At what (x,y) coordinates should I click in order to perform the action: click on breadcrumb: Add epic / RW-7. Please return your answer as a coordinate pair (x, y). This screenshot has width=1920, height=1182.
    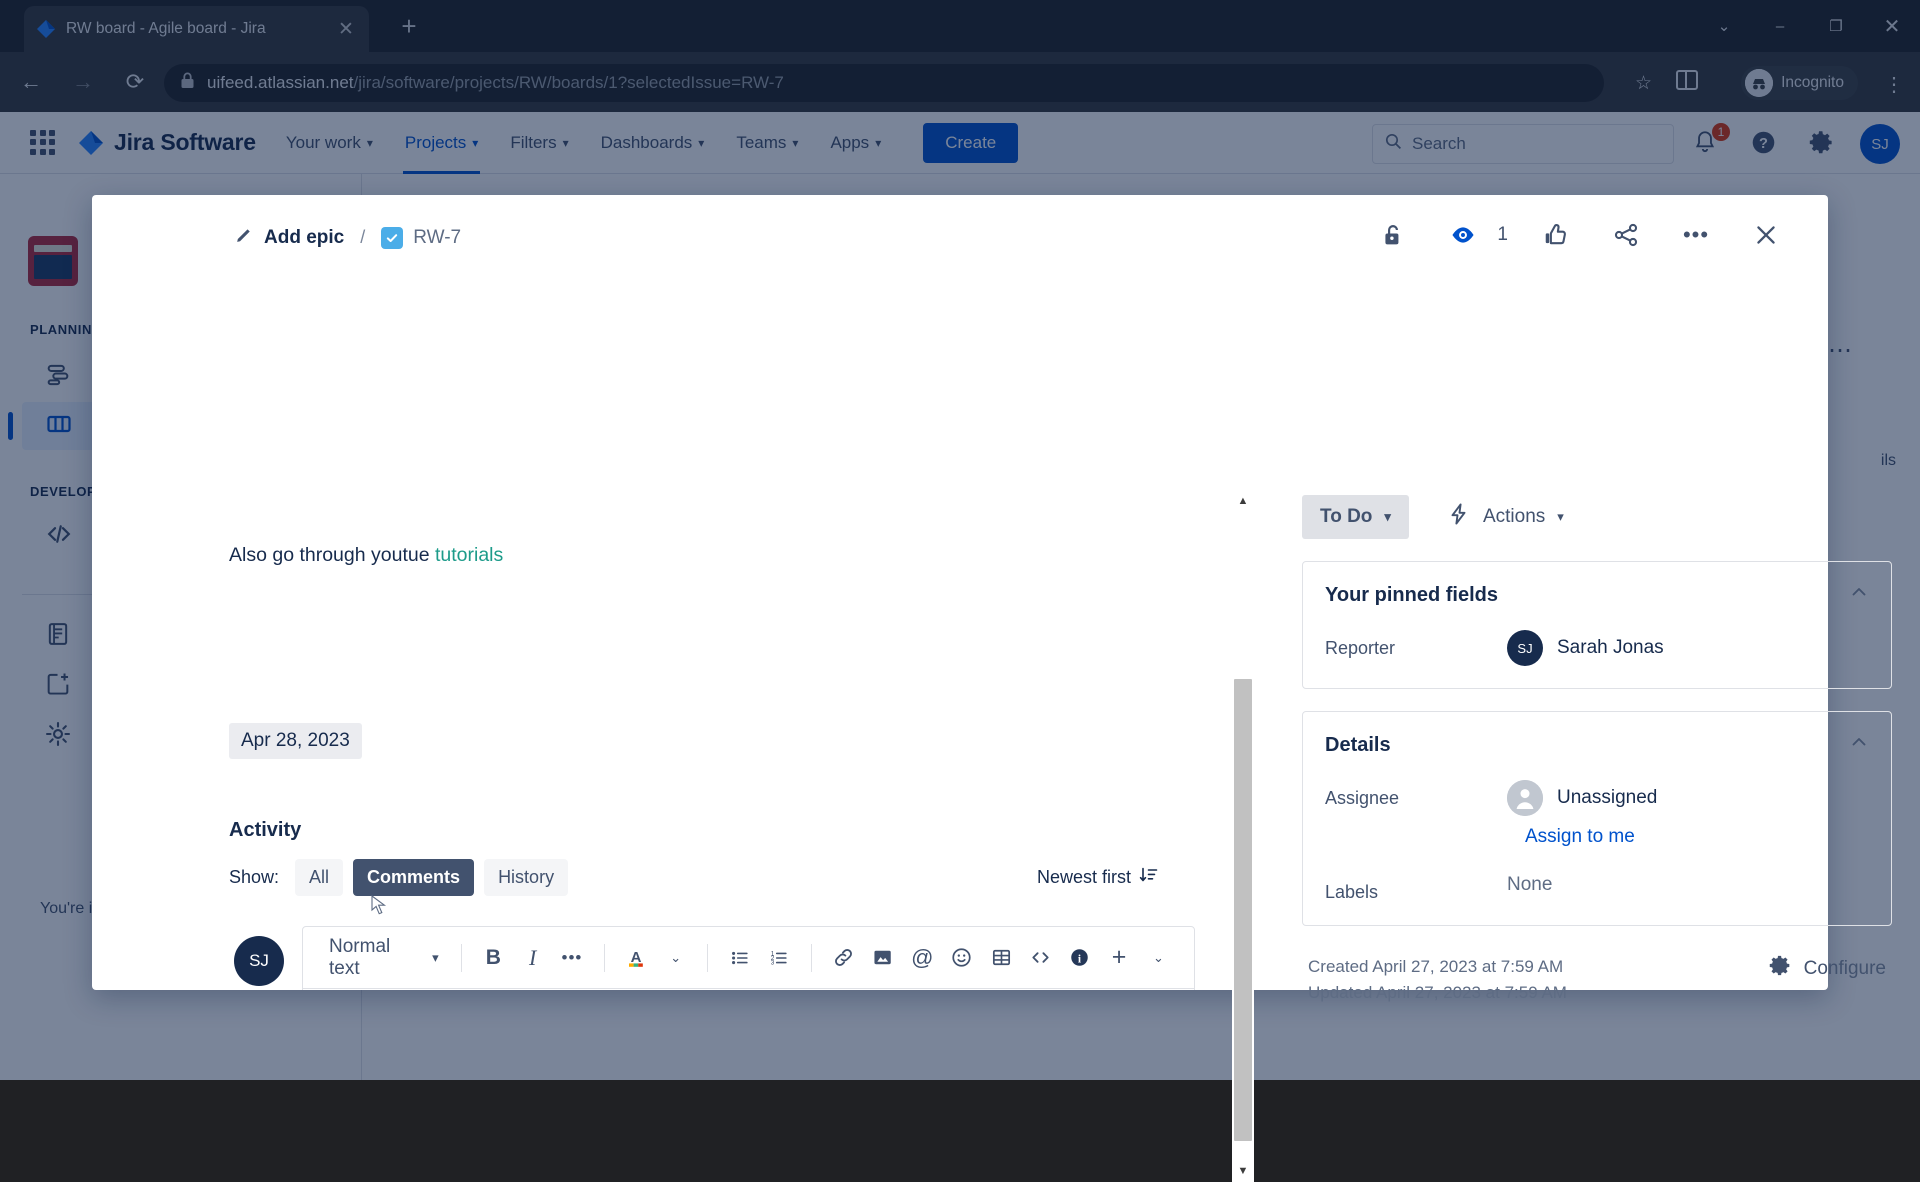
    Looking at the image, I should click on (348, 237).